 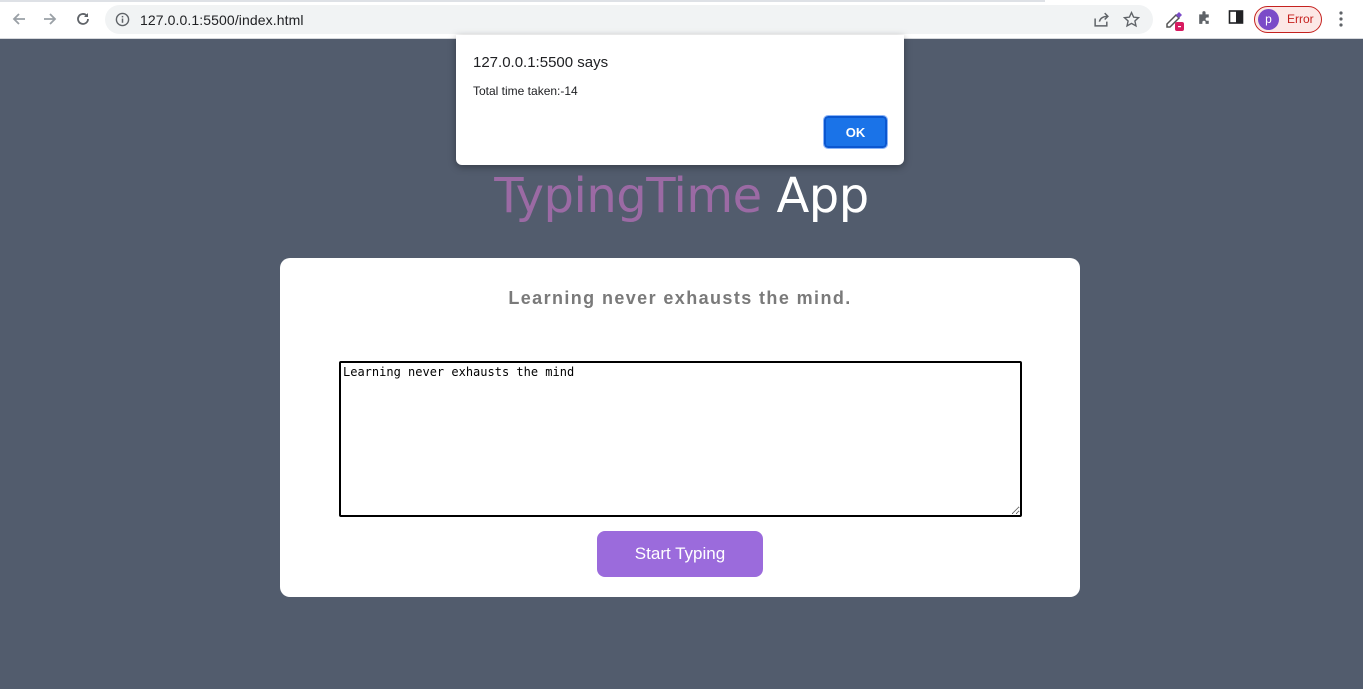 What do you see at coordinates (525, 91) in the screenshot?
I see `alert-message: Total time taken:-14` at bounding box center [525, 91].